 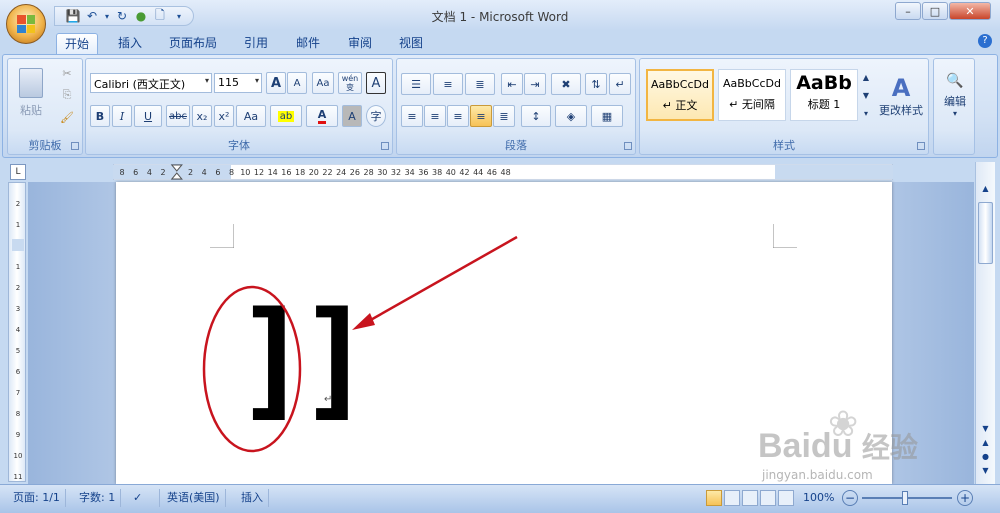 What do you see at coordinates (286, 116) in the screenshot?
I see `highlight-button: ab` at bounding box center [286, 116].